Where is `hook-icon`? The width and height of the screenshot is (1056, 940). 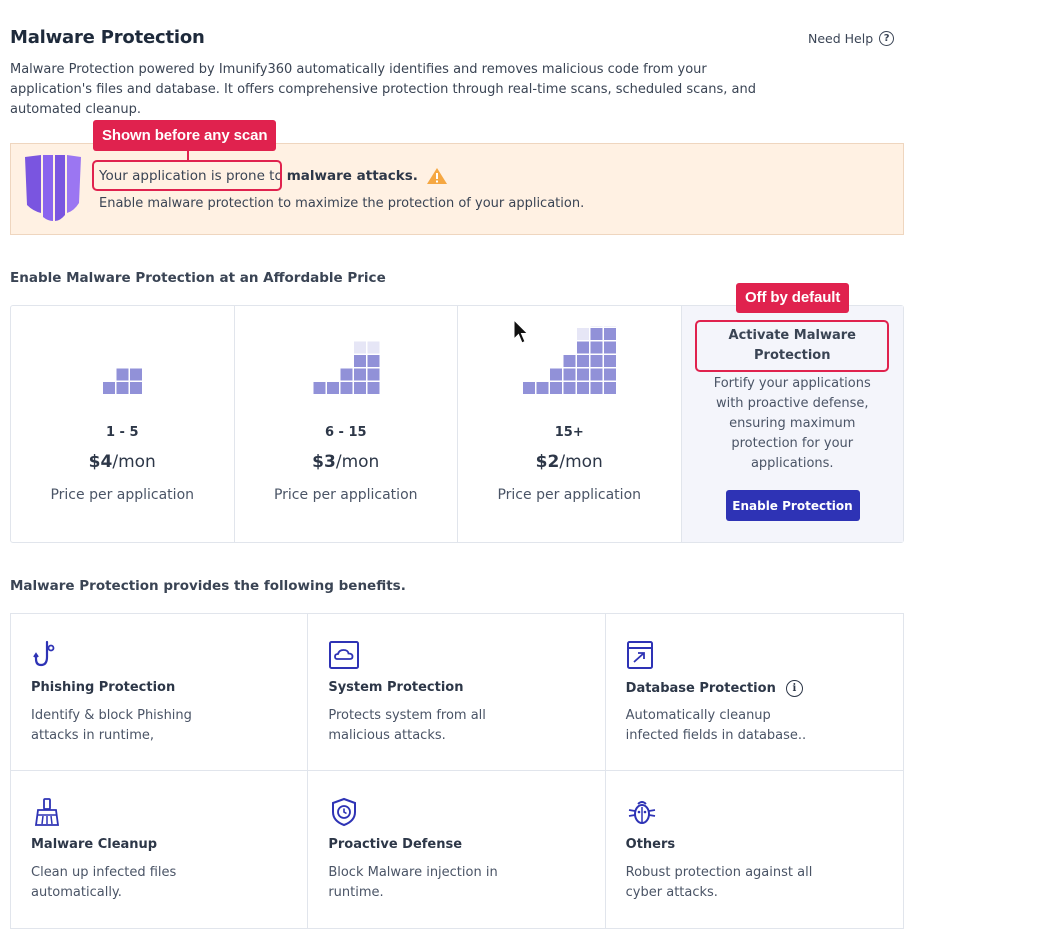
hook-icon is located at coordinates (44, 653).